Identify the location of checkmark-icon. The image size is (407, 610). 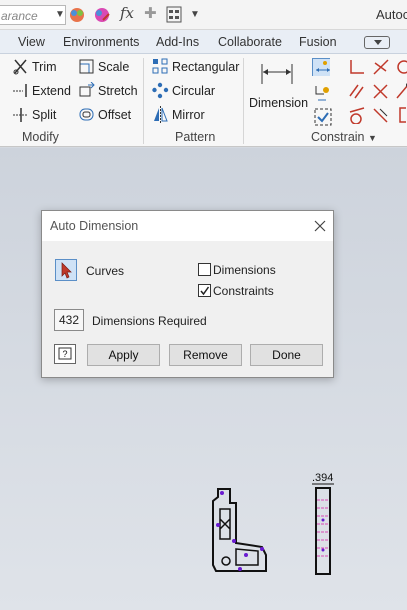
(205, 291).